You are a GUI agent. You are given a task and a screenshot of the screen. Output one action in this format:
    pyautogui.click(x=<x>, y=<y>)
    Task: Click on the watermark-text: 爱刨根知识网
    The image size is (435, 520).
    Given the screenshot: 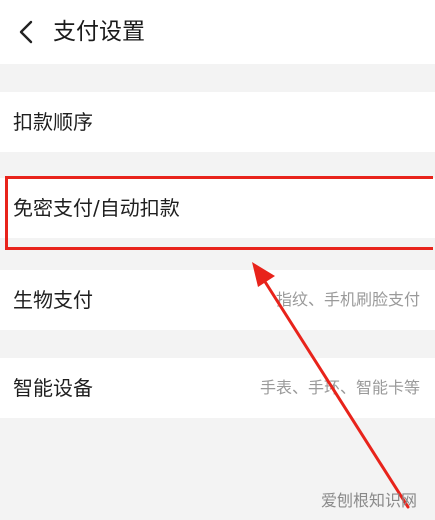 What is the action you would take?
    pyautogui.click(x=368, y=500)
    